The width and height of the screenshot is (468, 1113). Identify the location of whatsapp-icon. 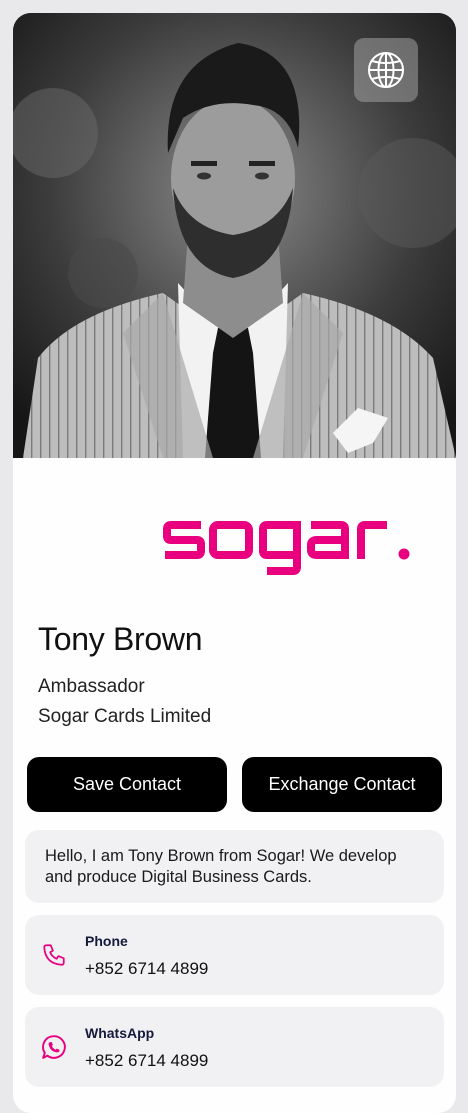
(54, 1047).